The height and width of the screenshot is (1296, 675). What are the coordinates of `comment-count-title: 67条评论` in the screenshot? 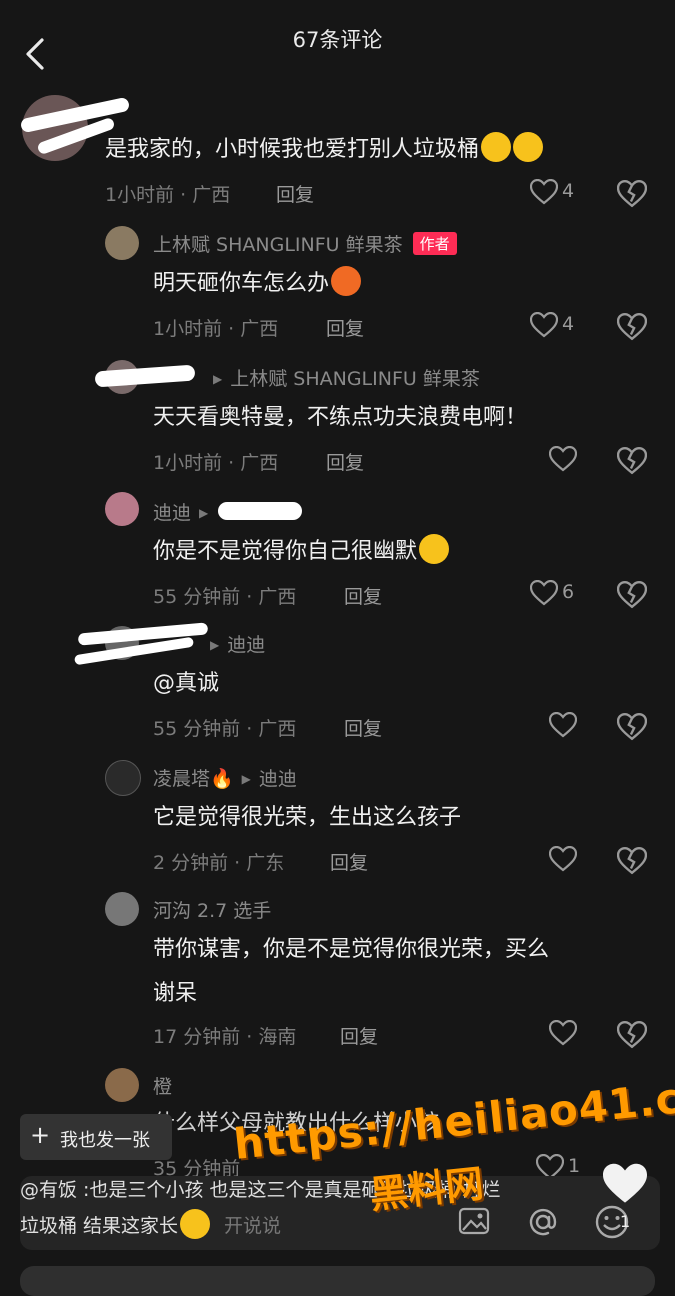 It's located at (337, 40).